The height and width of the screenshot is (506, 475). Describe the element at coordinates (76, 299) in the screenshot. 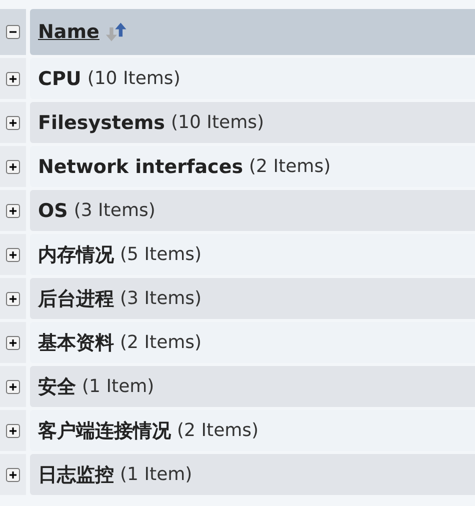

I see `group-name: 后台进程` at that location.